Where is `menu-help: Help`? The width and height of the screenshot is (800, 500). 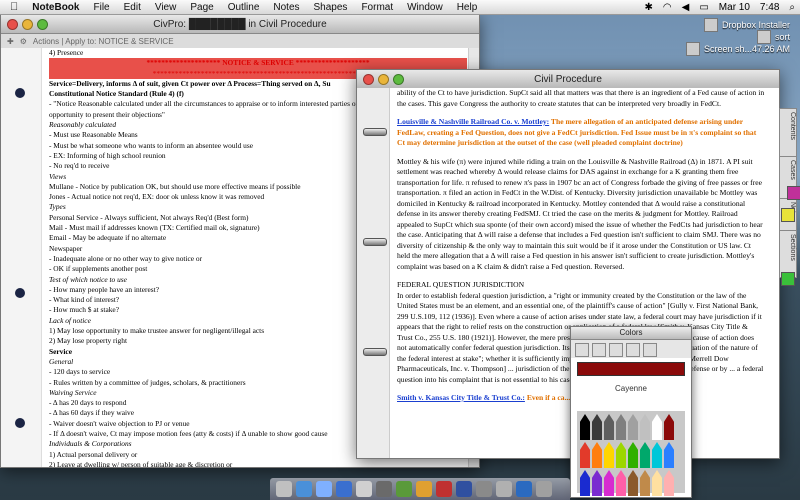 menu-help: Help is located at coordinates (467, 7).